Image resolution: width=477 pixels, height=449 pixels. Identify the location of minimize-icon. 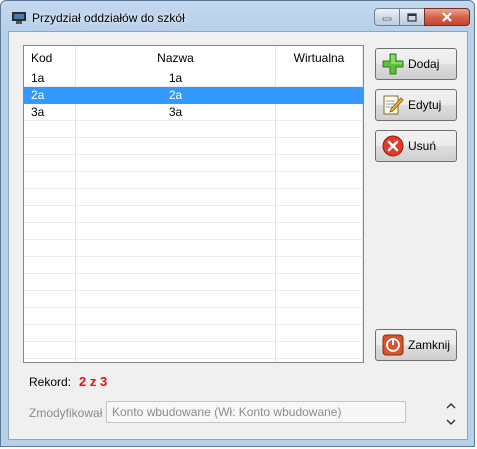
(387, 19).